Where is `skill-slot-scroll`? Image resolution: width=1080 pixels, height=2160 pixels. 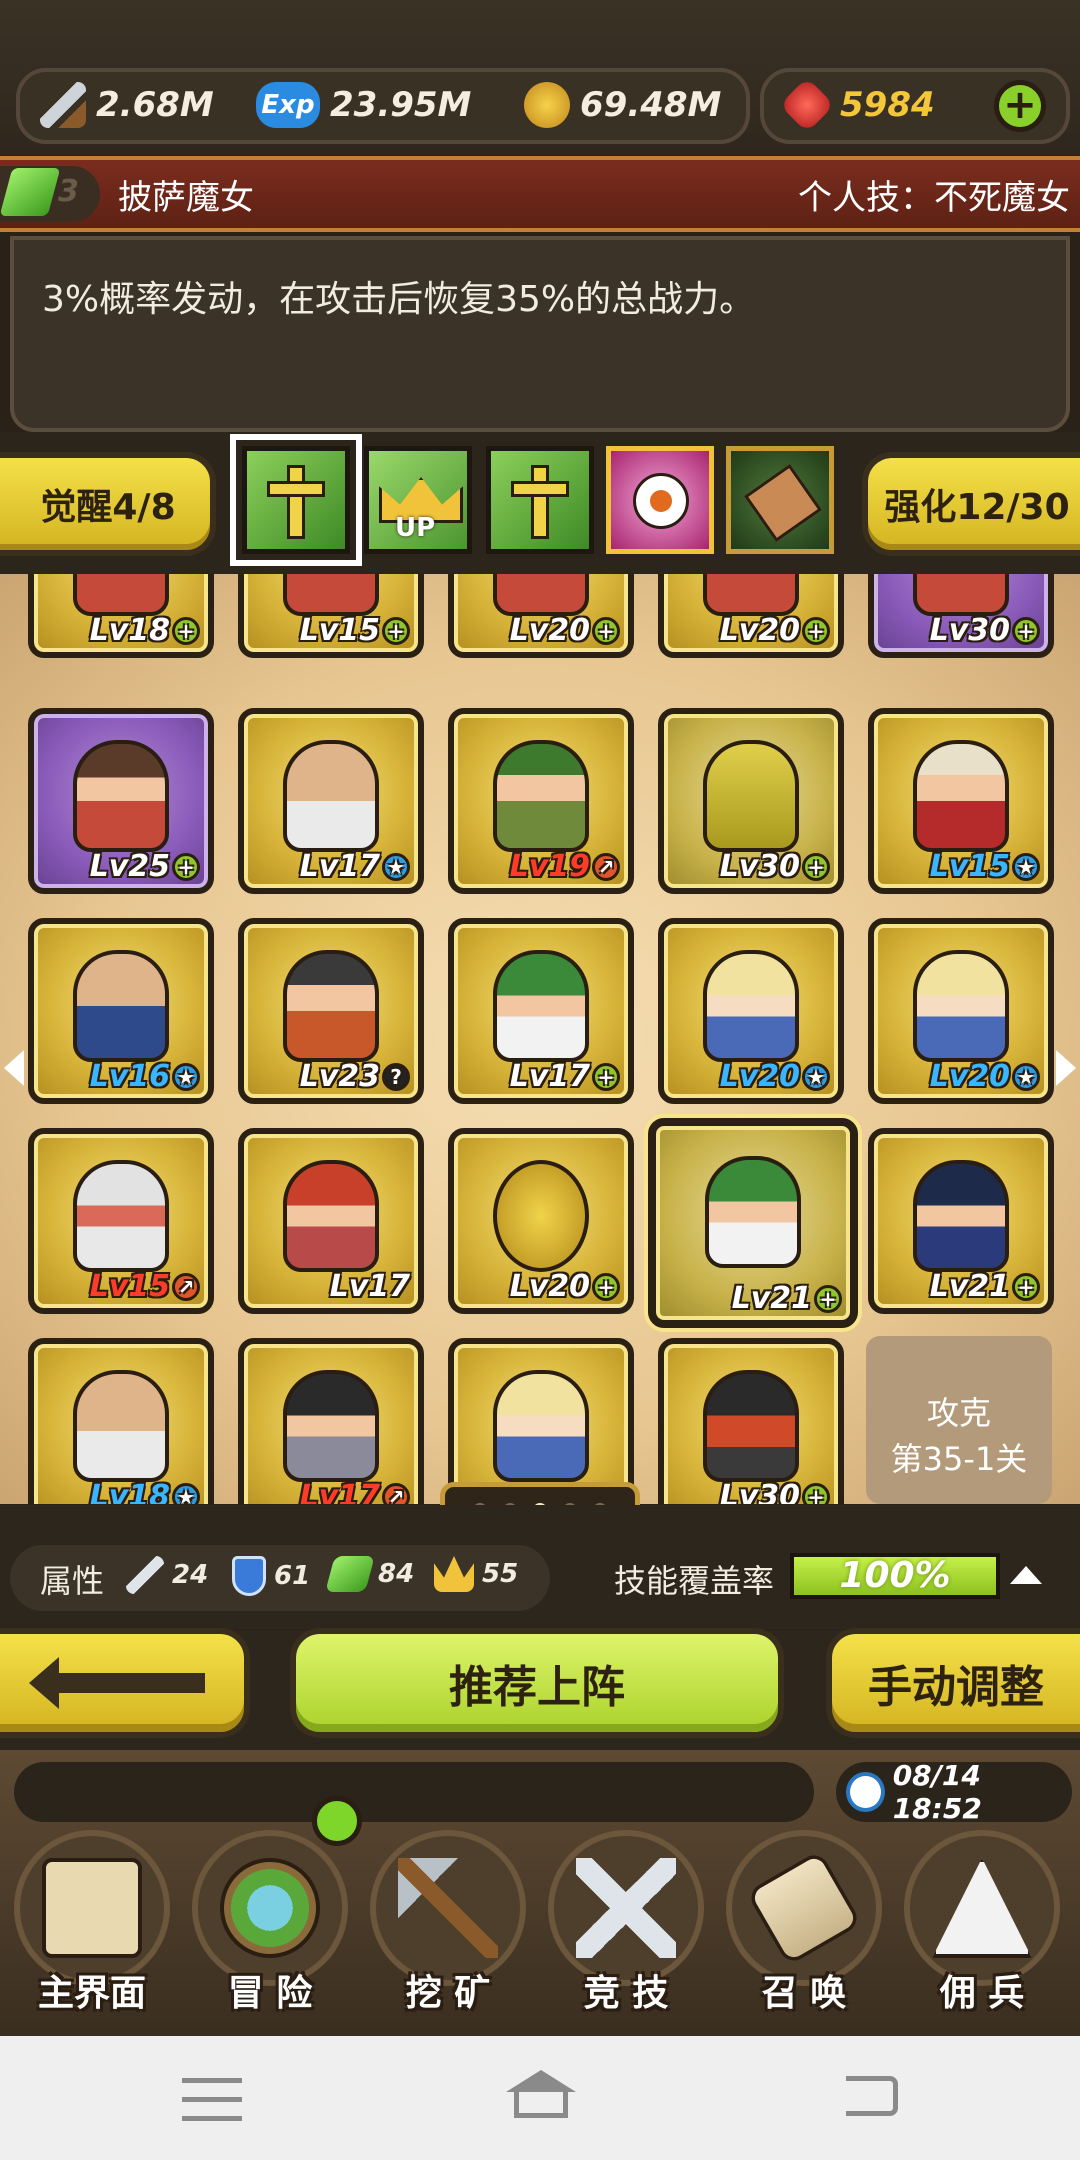
skill-slot-scroll is located at coordinates (780, 500).